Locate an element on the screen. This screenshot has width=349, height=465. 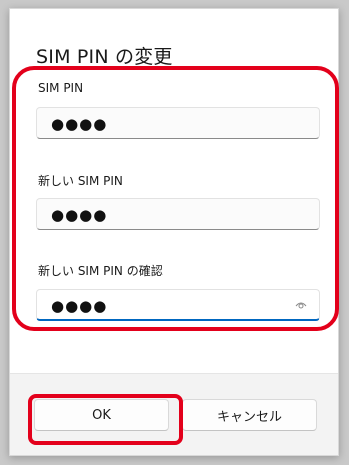
new-sim-pin-value: ●●●● is located at coordinates (79, 215).